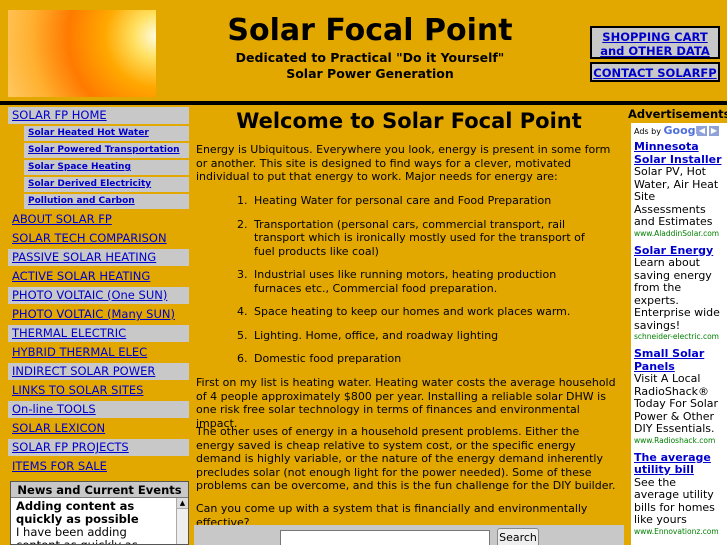 The width and height of the screenshot is (727, 545). Describe the element at coordinates (89, 295) in the screenshot. I see `nav-link: PHOTO VOLTAIC (One SUN)` at that location.